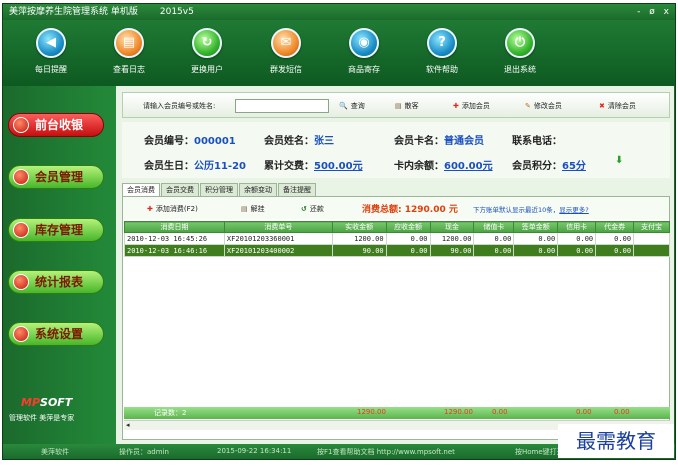 This screenshot has height=468, width=678. I want to click on toolbar-exit-button: ⏻ 退出系统, so click(520, 51).